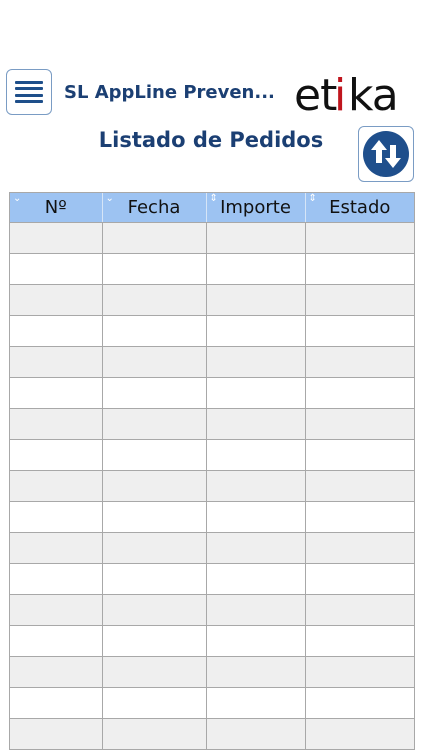  I want to click on hamburger-menu-icon, so click(29, 92).